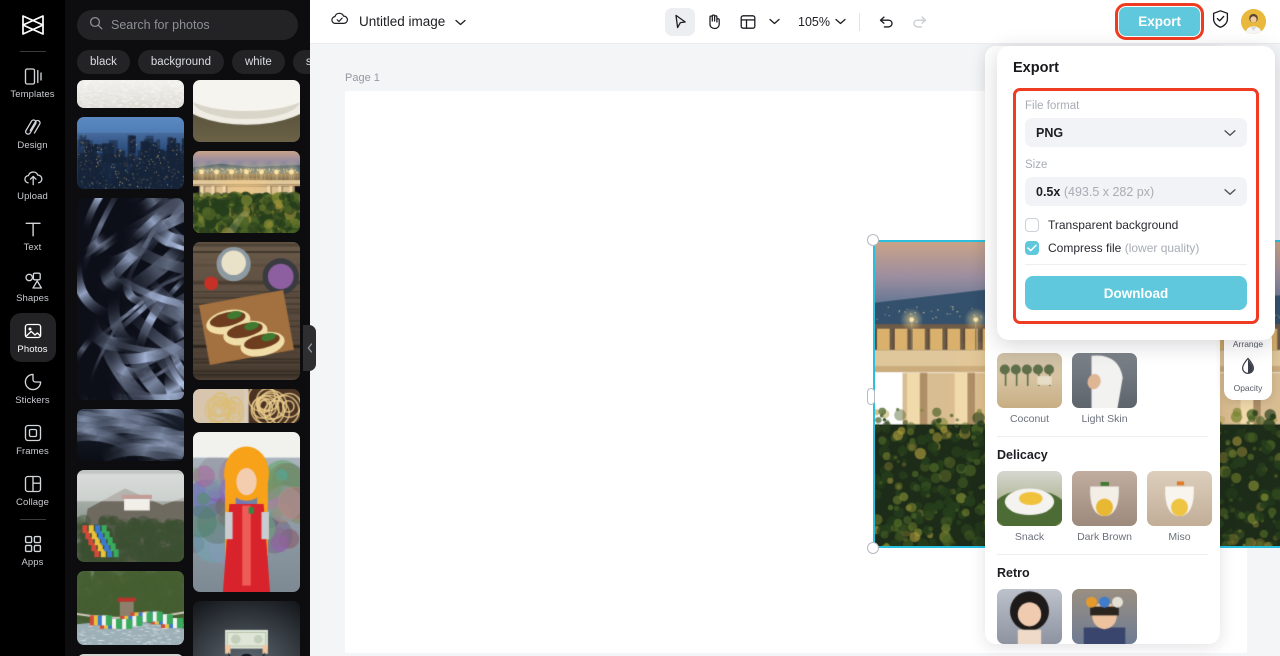  Describe the element at coordinates (32, 247) in the screenshot. I see `sidebar-item-label: Text` at that location.